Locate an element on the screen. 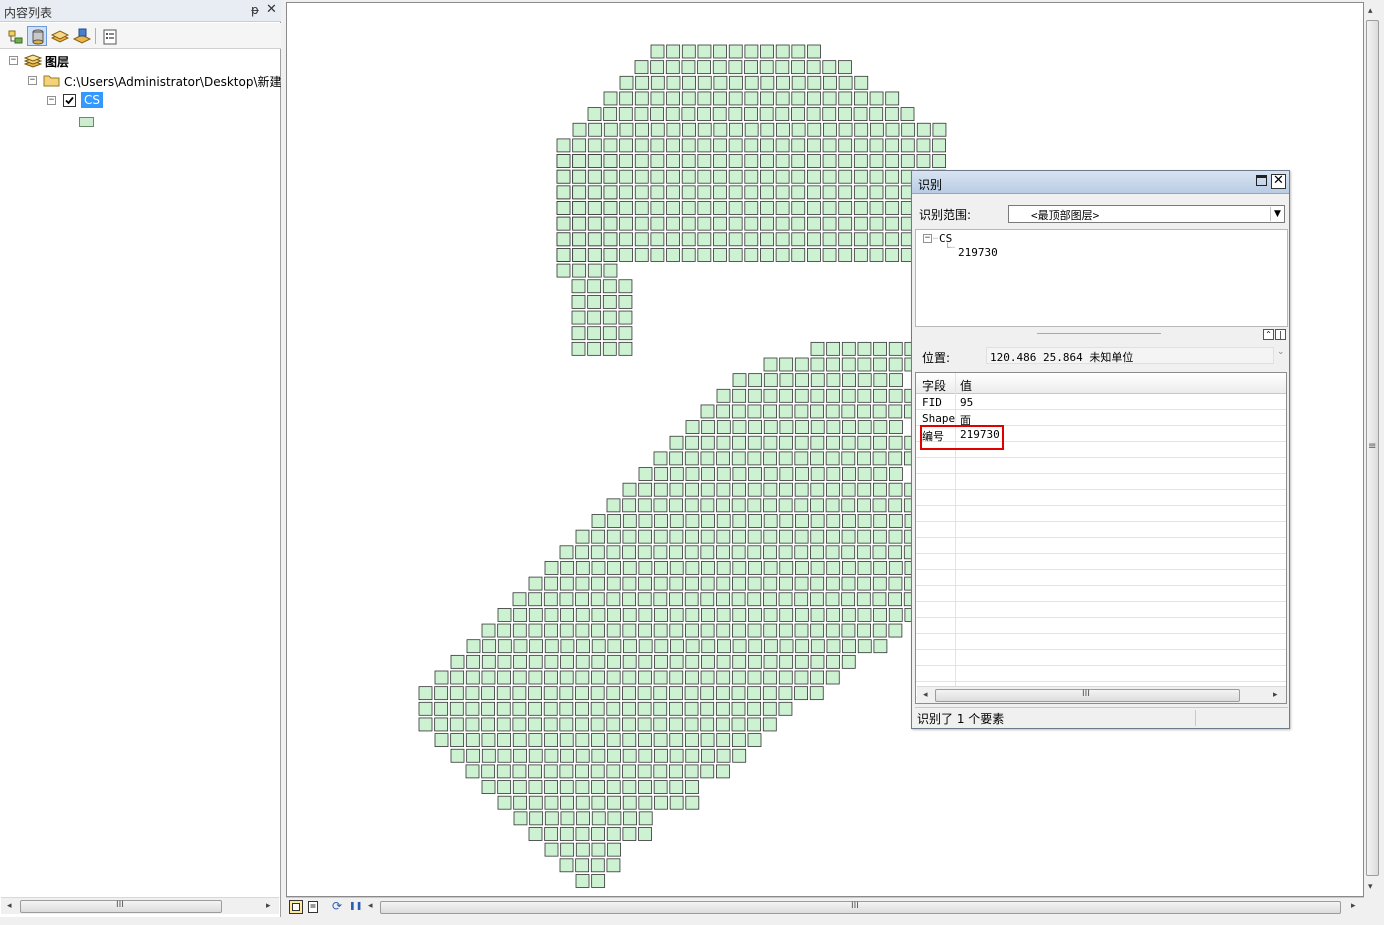 The height and width of the screenshot is (925, 1384). field-column-header: 字段 is located at coordinates (934, 385).